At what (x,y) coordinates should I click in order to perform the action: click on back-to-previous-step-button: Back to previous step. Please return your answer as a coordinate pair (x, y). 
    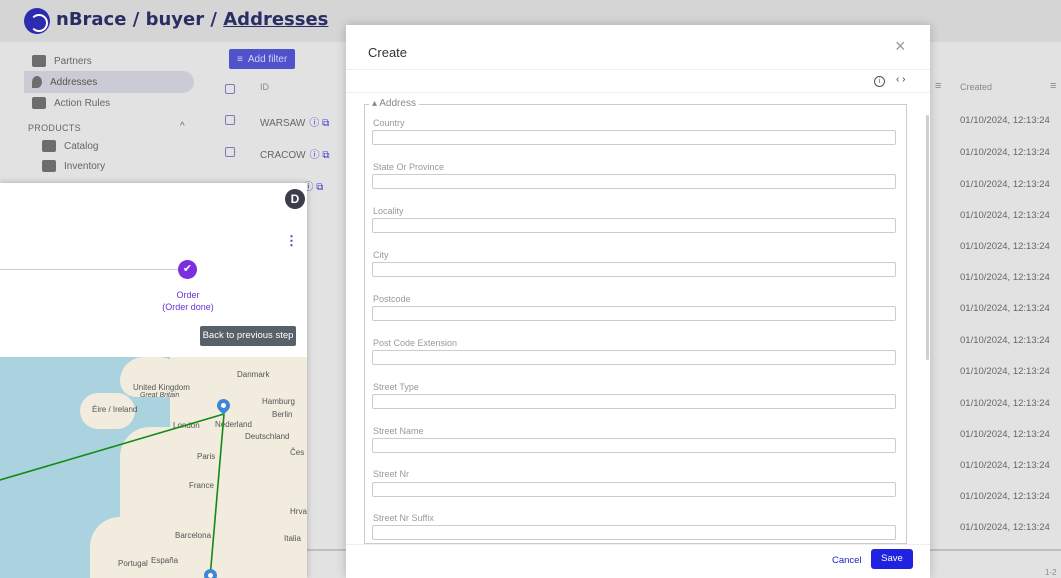
    Looking at the image, I should click on (248, 336).